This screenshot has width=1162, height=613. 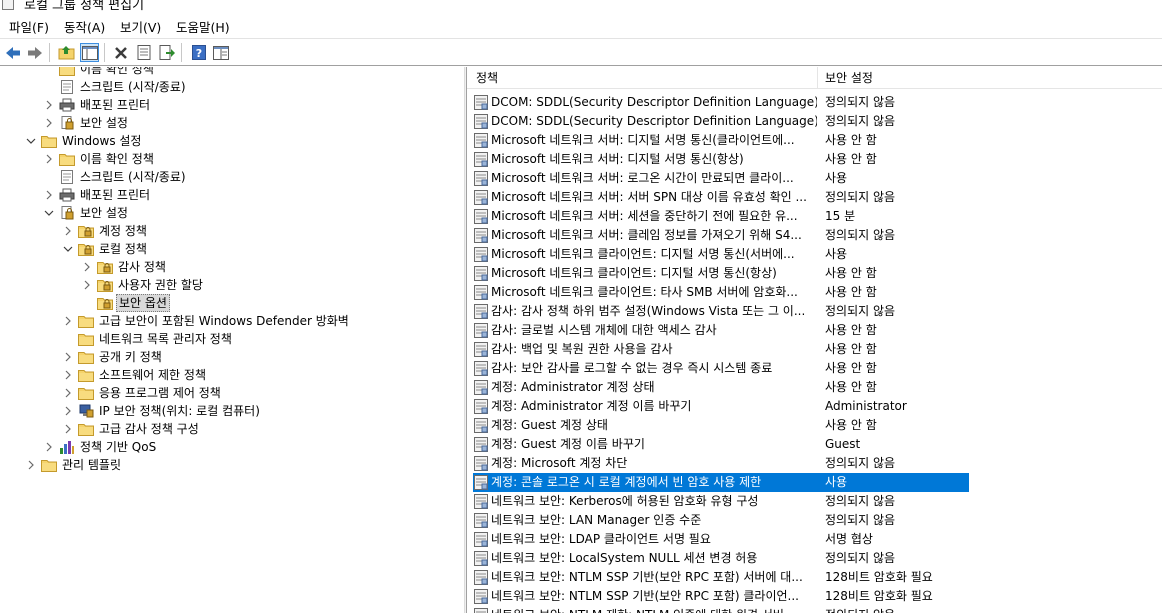 I want to click on tree-node: Windows 설정, so click(x=232, y=141).